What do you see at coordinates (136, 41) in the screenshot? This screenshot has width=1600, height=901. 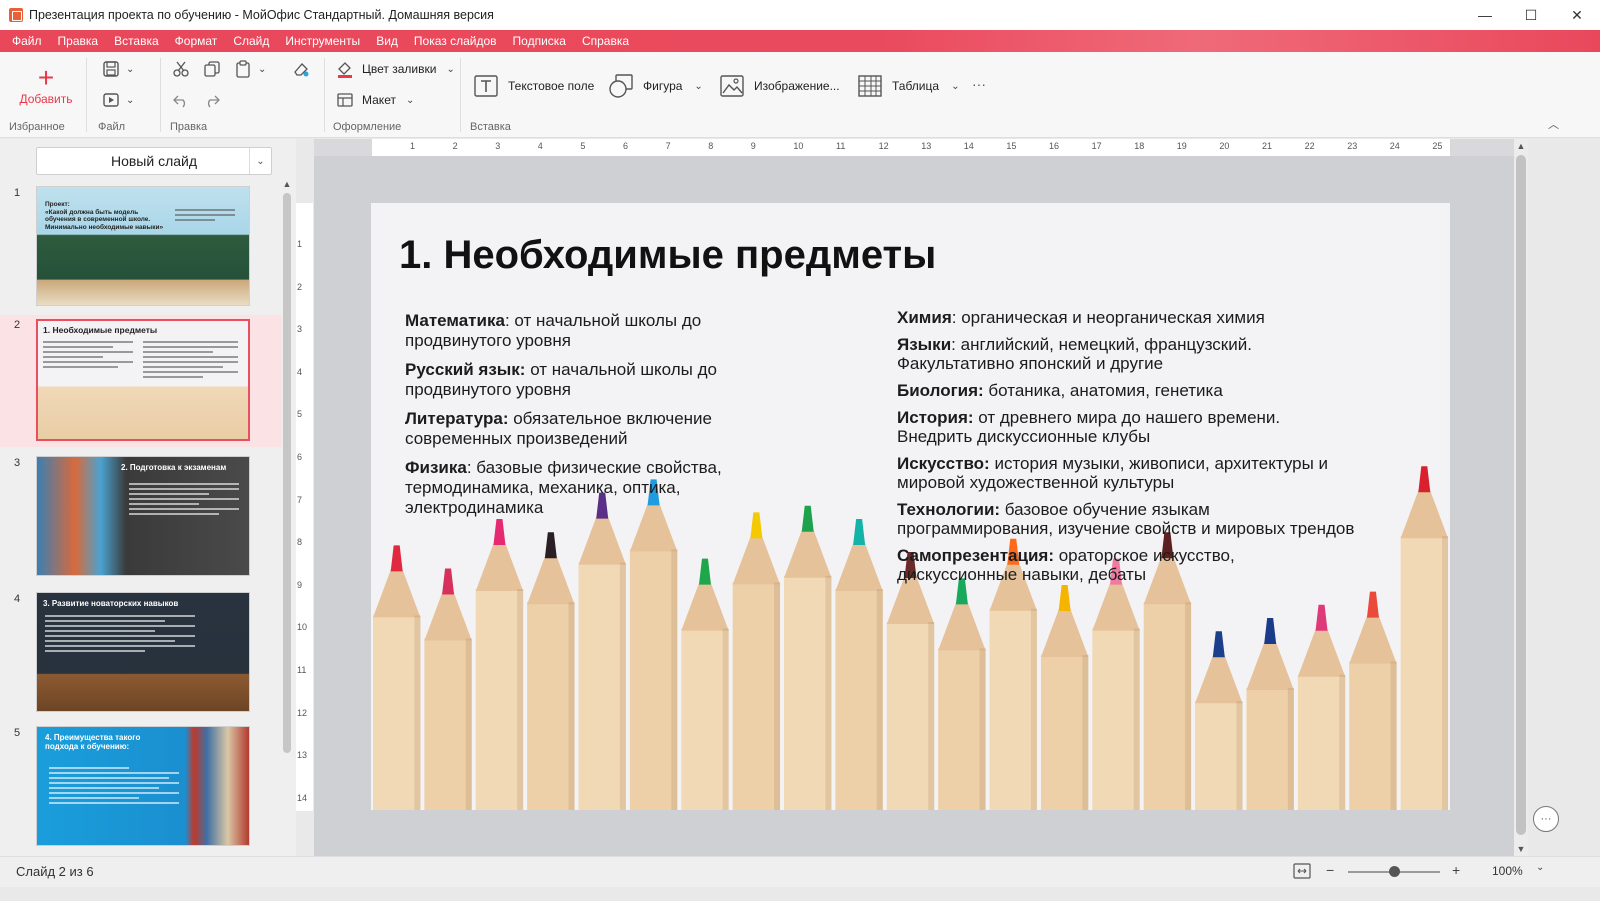 I see `menu-insert: Вставка` at bounding box center [136, 41].